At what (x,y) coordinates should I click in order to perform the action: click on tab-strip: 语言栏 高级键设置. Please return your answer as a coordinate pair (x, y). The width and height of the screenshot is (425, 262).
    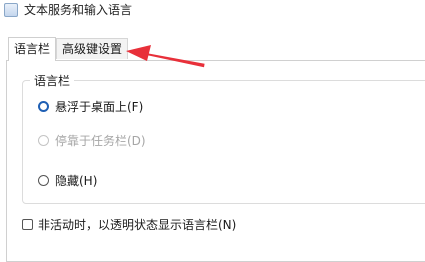
    Looking at the image, I should click on (212, 49).